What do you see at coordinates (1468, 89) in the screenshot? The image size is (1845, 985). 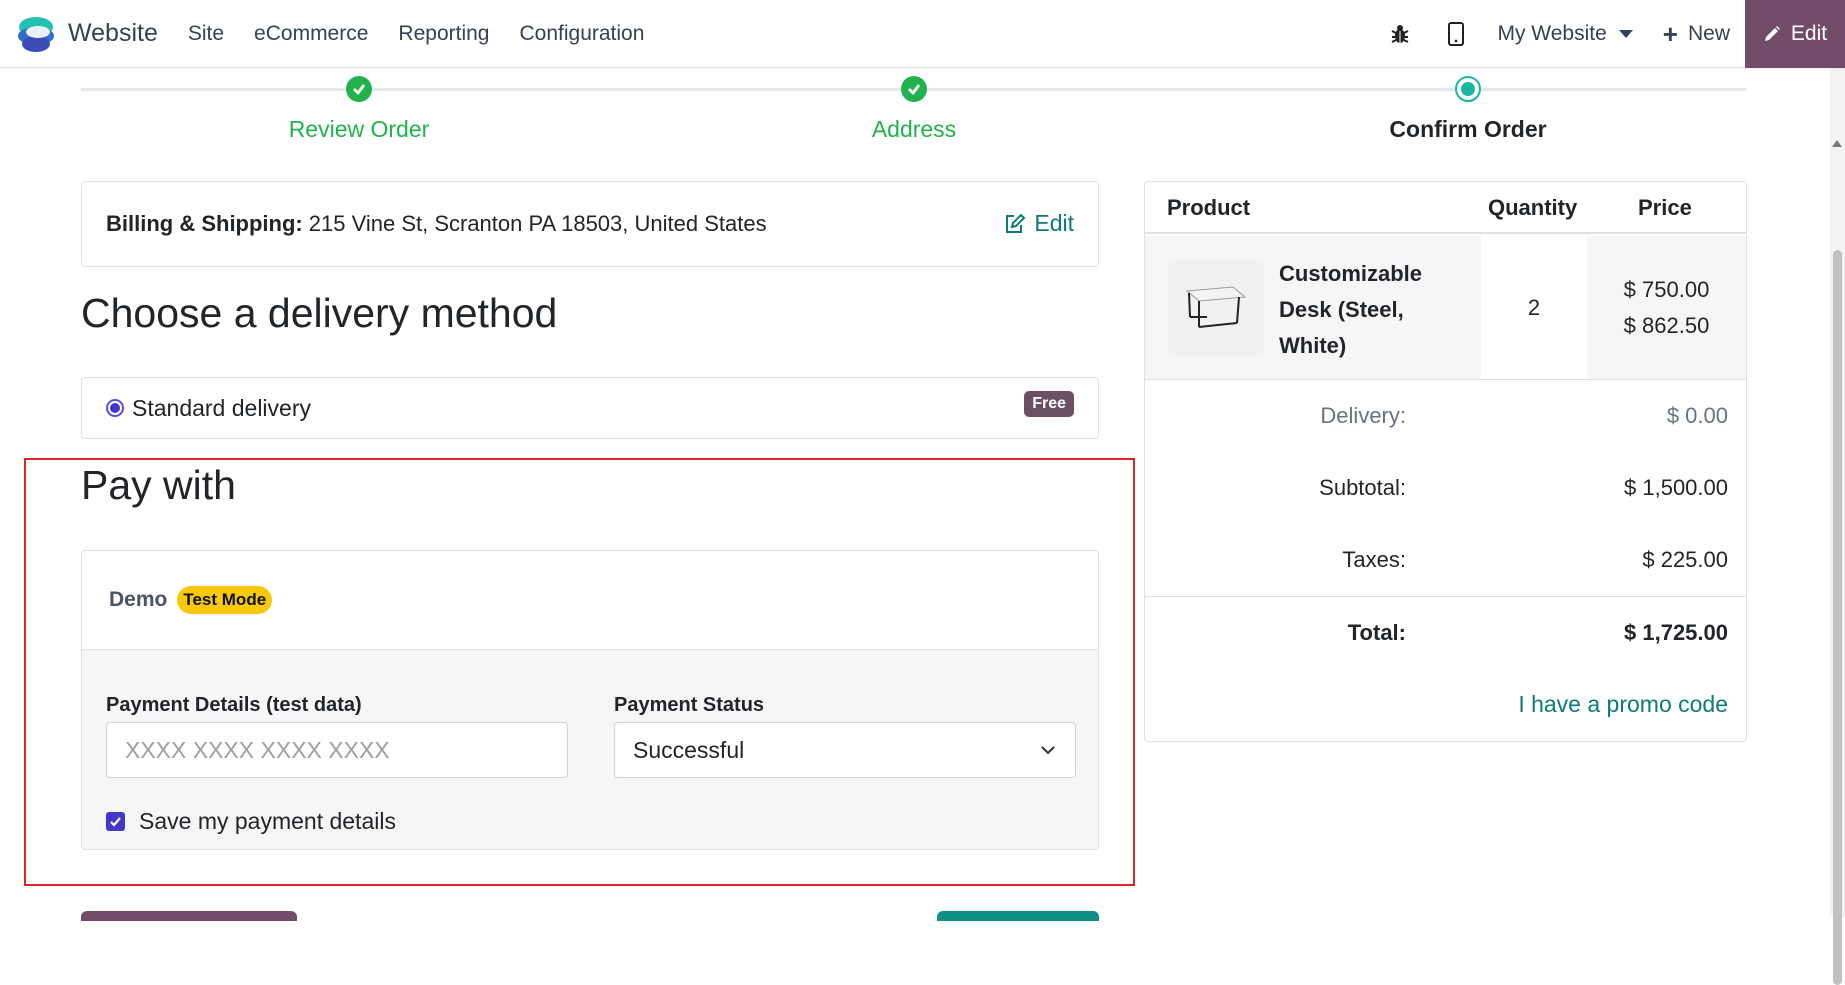 I see `current-step-dot-icon` at bounding box center [1468, 89].